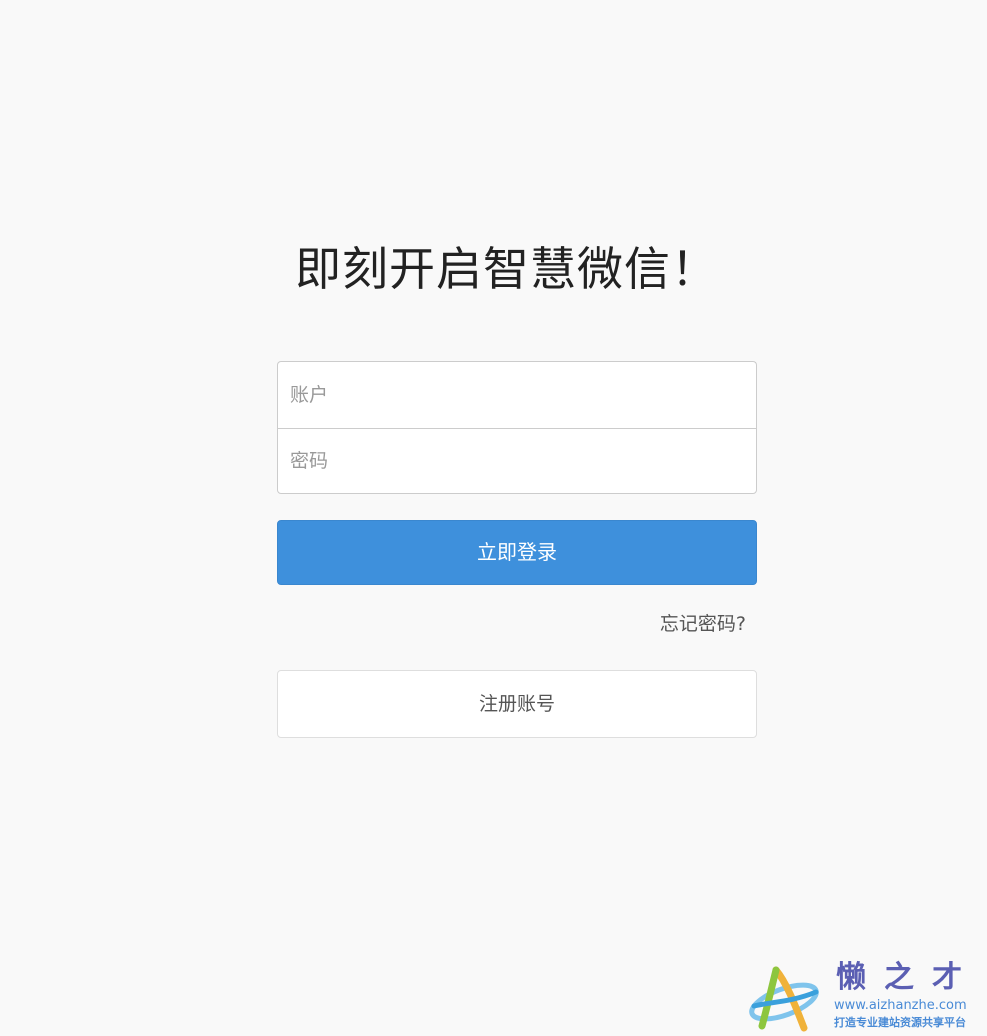 This screenshot has width=987, height=1036. I want to click on password-input, so click(517, 461).